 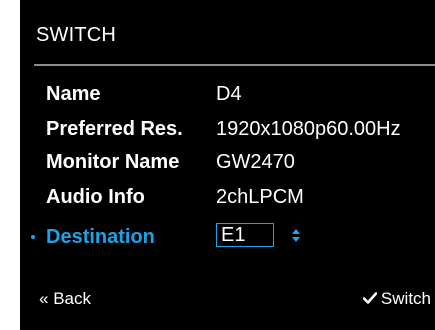 What do you see at coordinates (297, 236) in the screenshot?
I see `up-down-stepper-icon` at bounding box center [297, 236].